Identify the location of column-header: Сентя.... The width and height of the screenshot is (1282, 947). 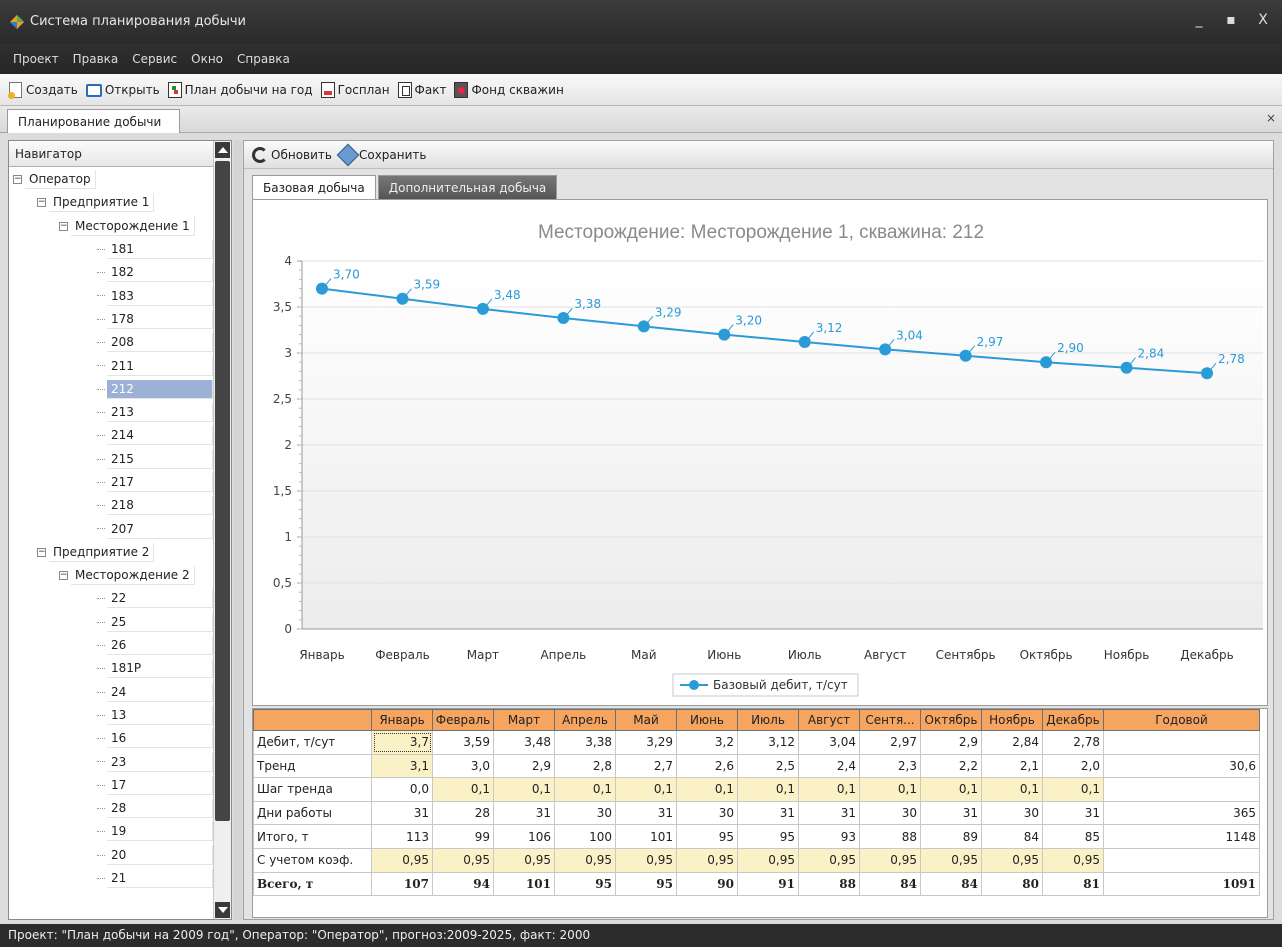
(890, 720).